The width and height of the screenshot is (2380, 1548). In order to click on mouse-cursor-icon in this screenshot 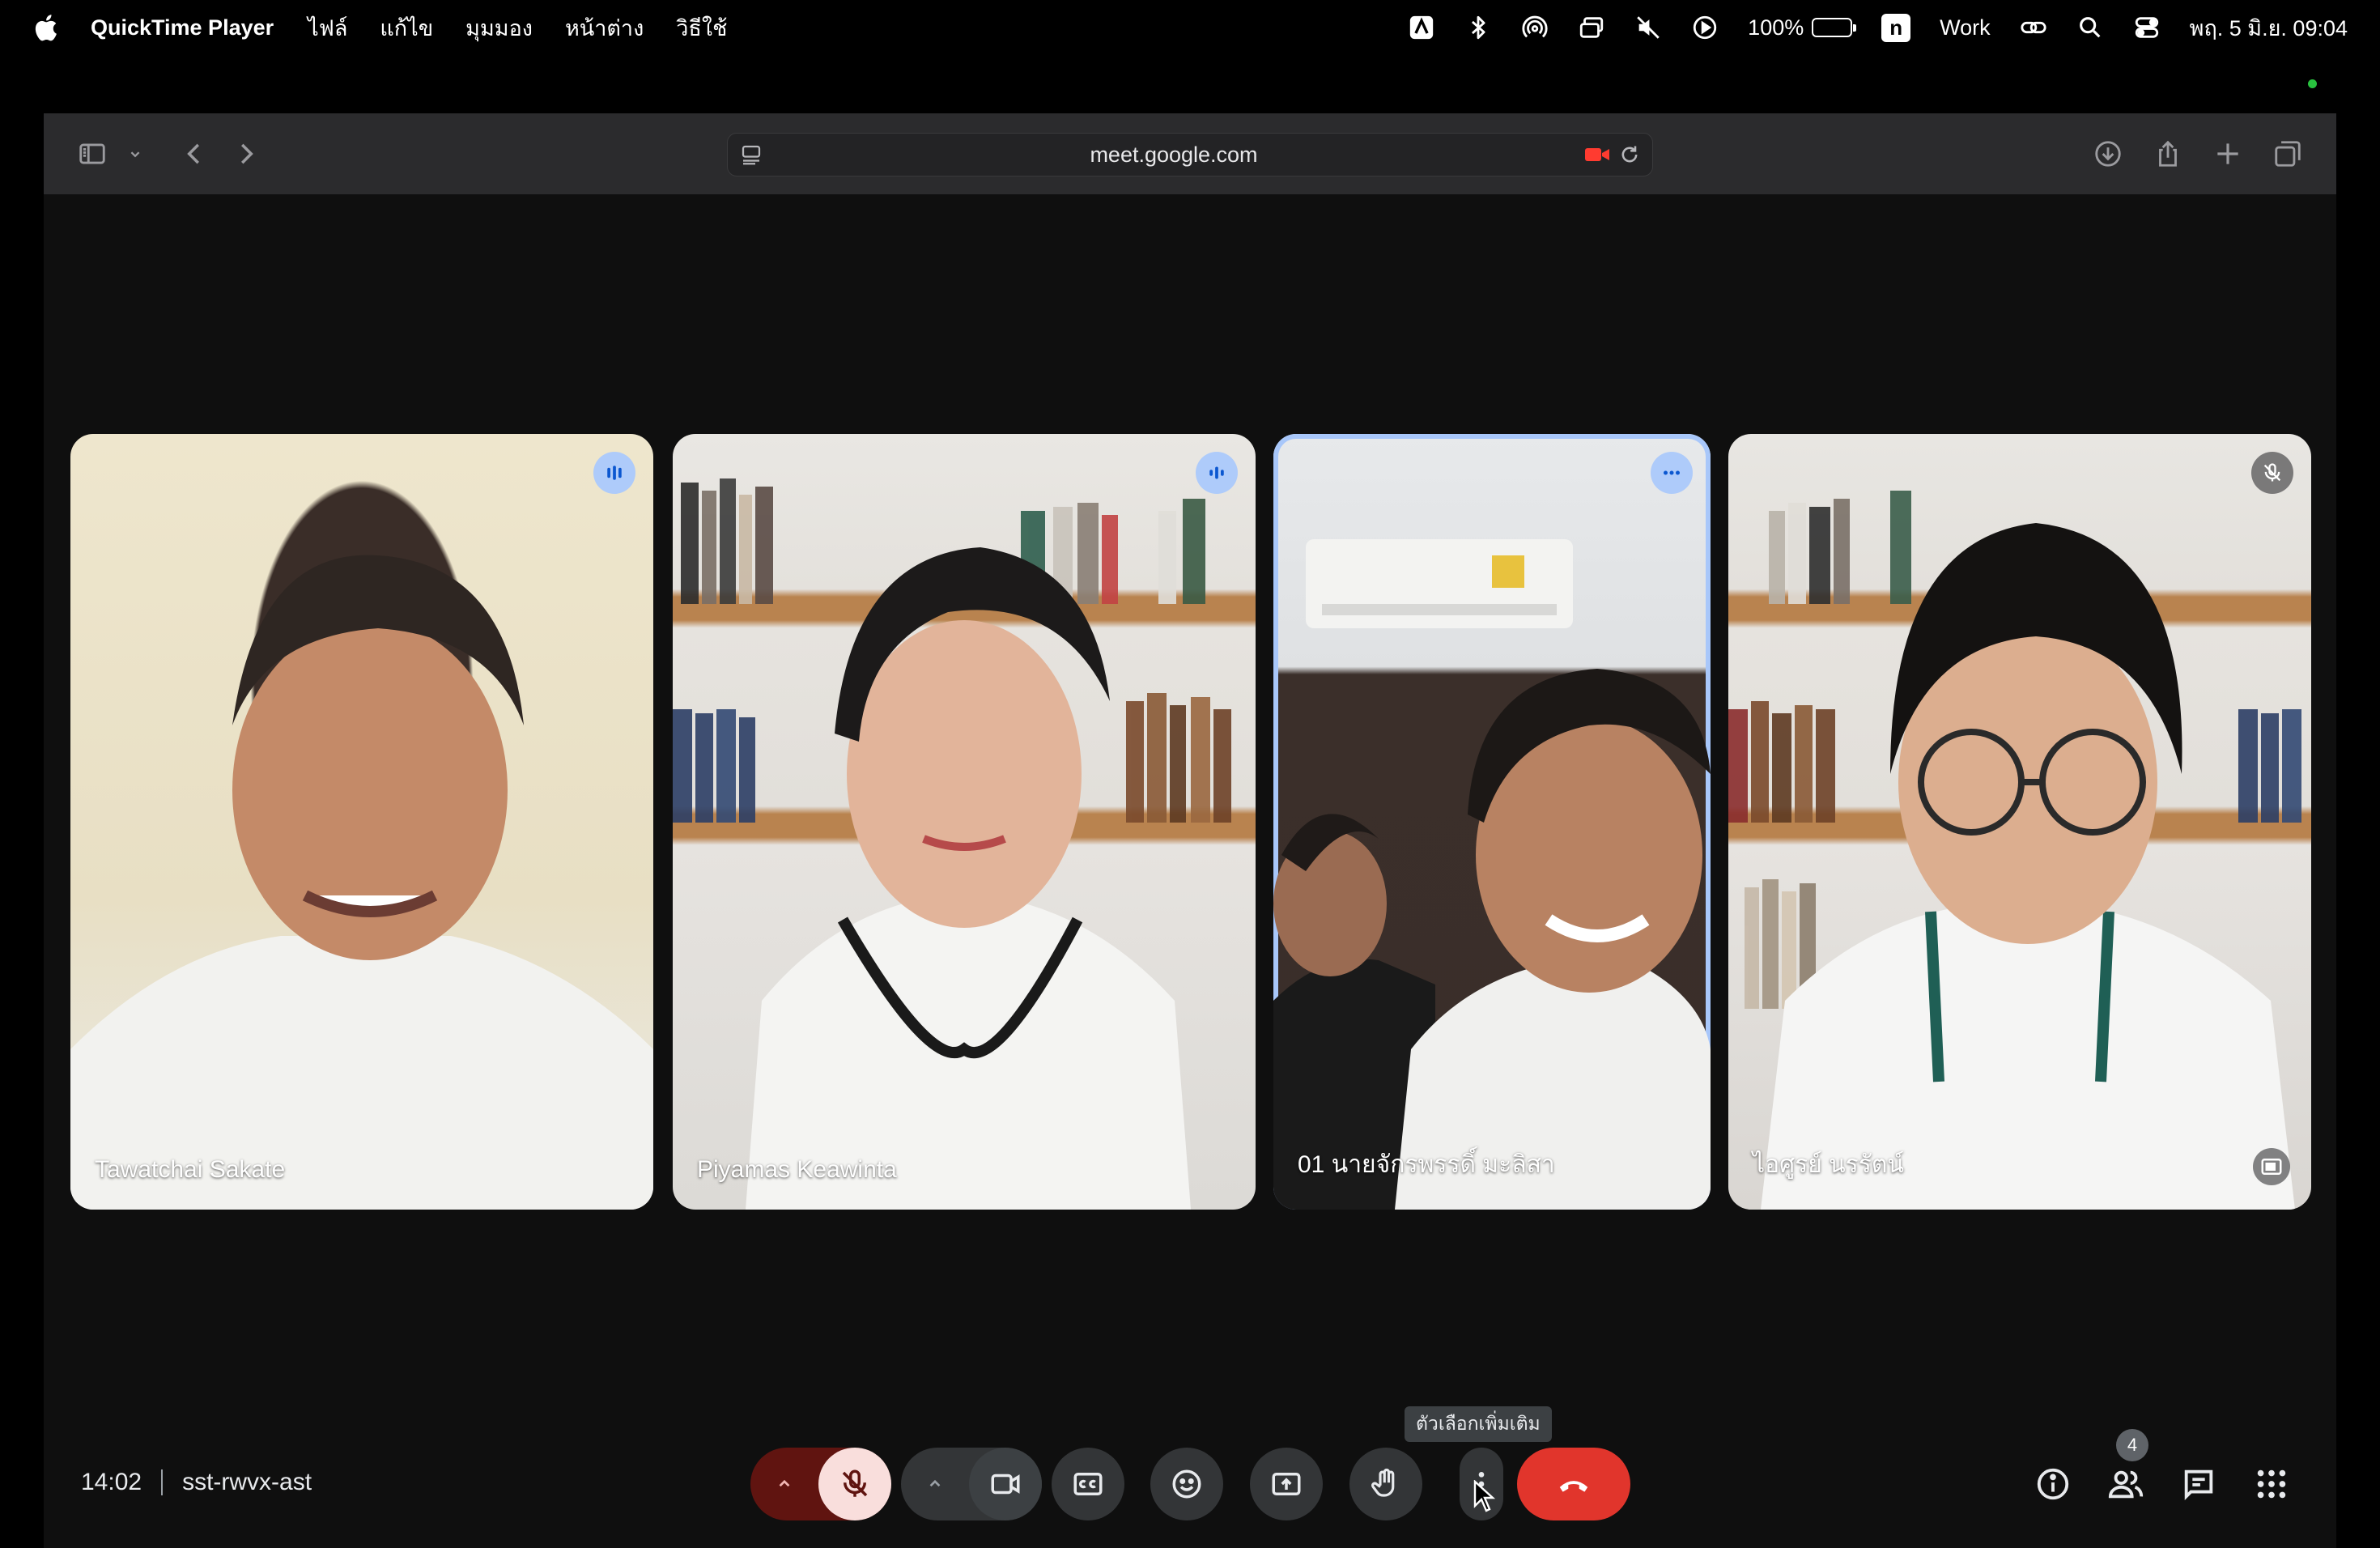, I will do `click(1485, 1496)`.